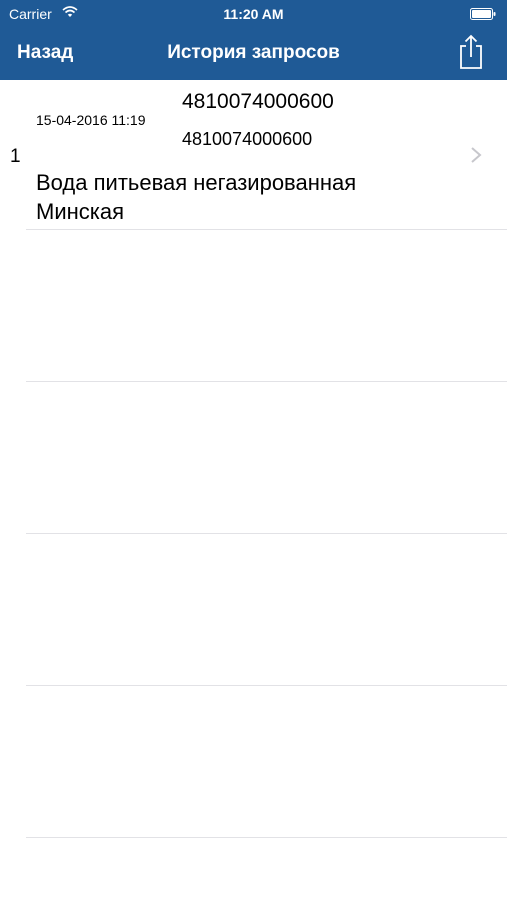 The image size is (507, 900). I want to click on top-bar: Carrier 11:20 AM Назад История запросов, so click(253, 40).